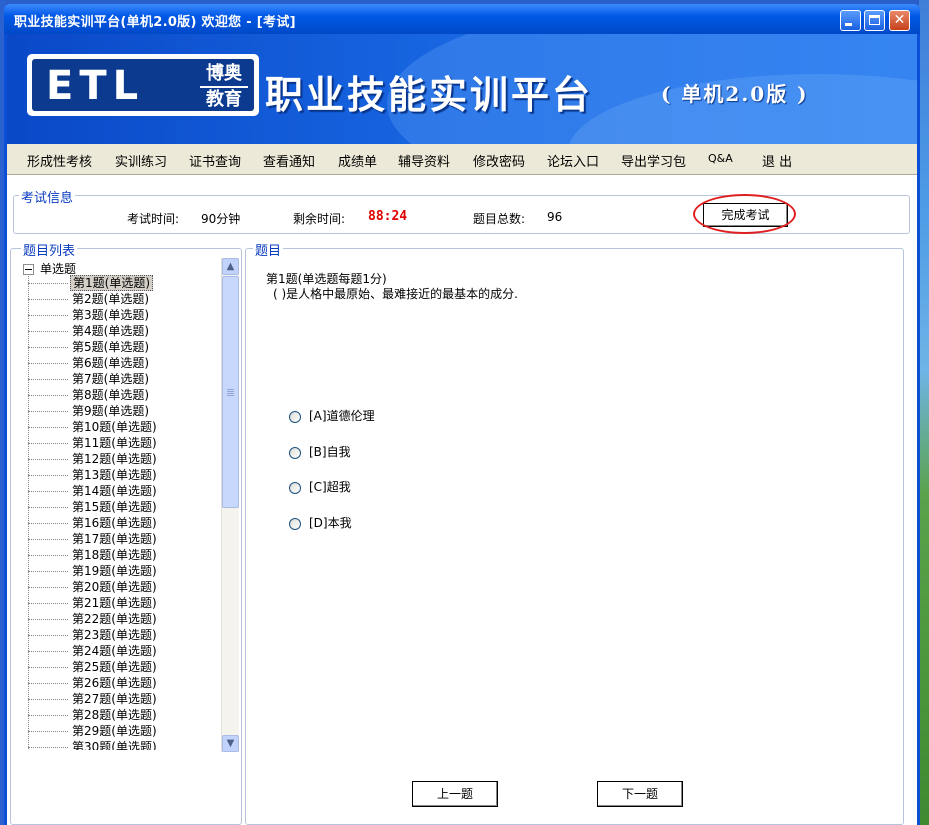  I want to click on question-tree-item: 第25题(单选题), so click(93, 668).